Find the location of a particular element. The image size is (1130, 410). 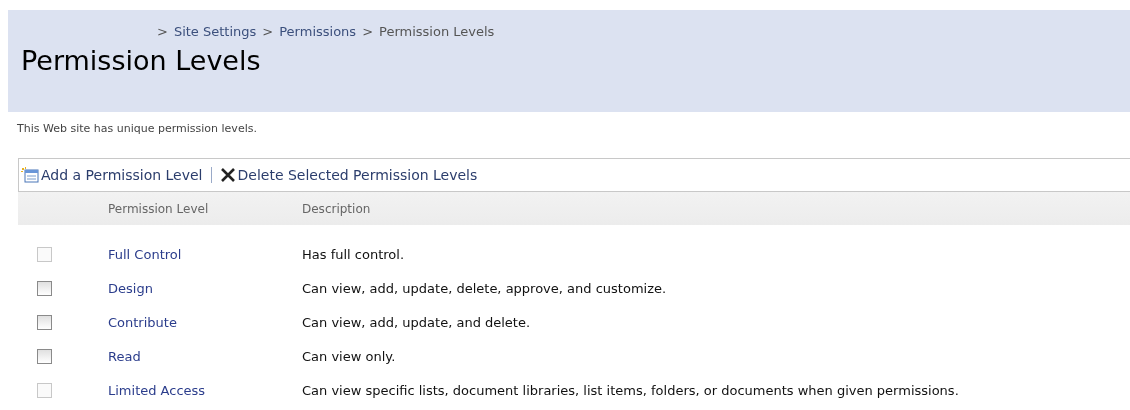

description-cell-text: Can view, add, update, delete, approve, and customize. is located at coordinates (485, 288).